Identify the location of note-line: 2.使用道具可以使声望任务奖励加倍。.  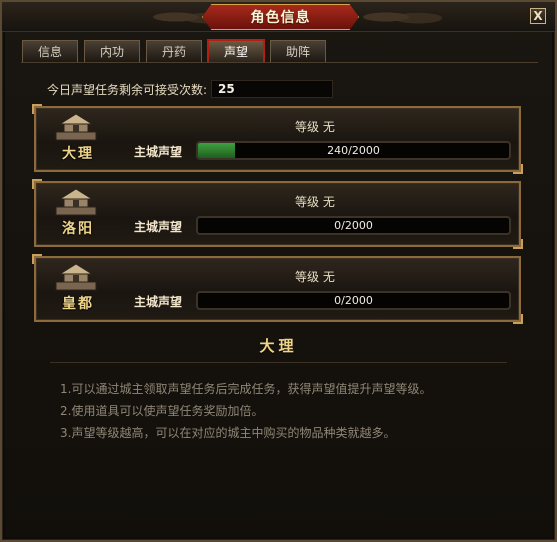
(162, 411).